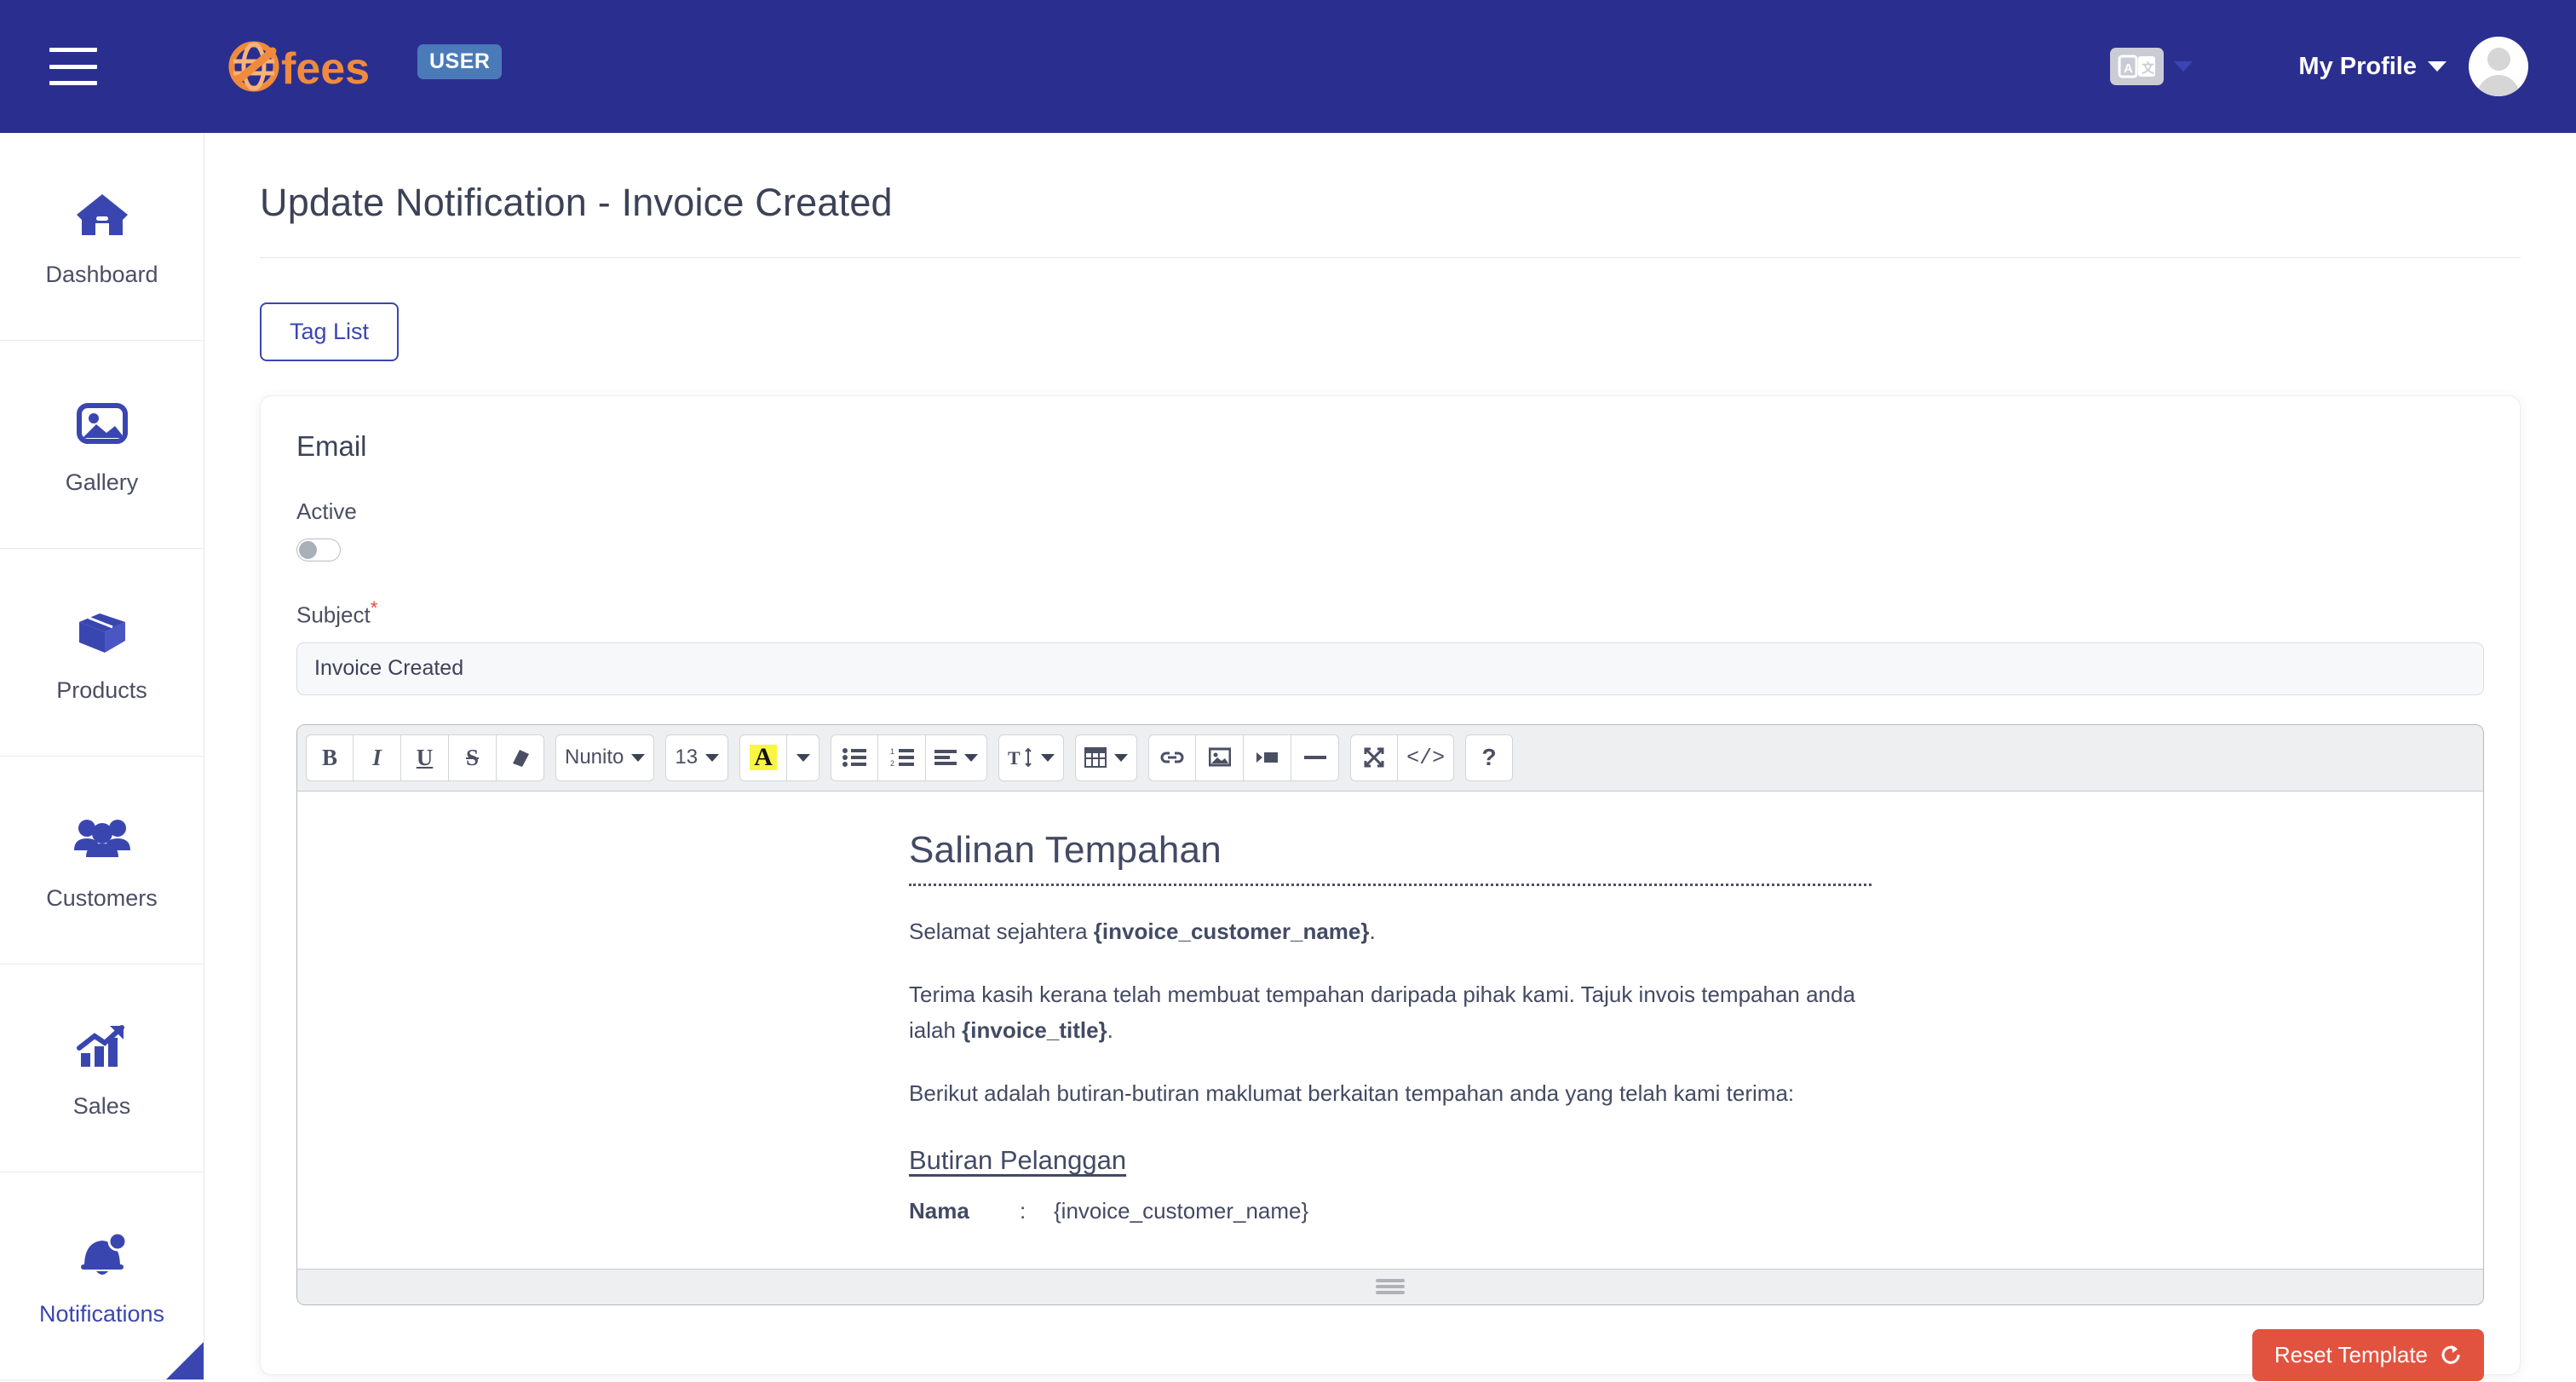 The height and width of the screenshot is (1382, 2576). I want to click on underline-button: U, so click(425, 757).